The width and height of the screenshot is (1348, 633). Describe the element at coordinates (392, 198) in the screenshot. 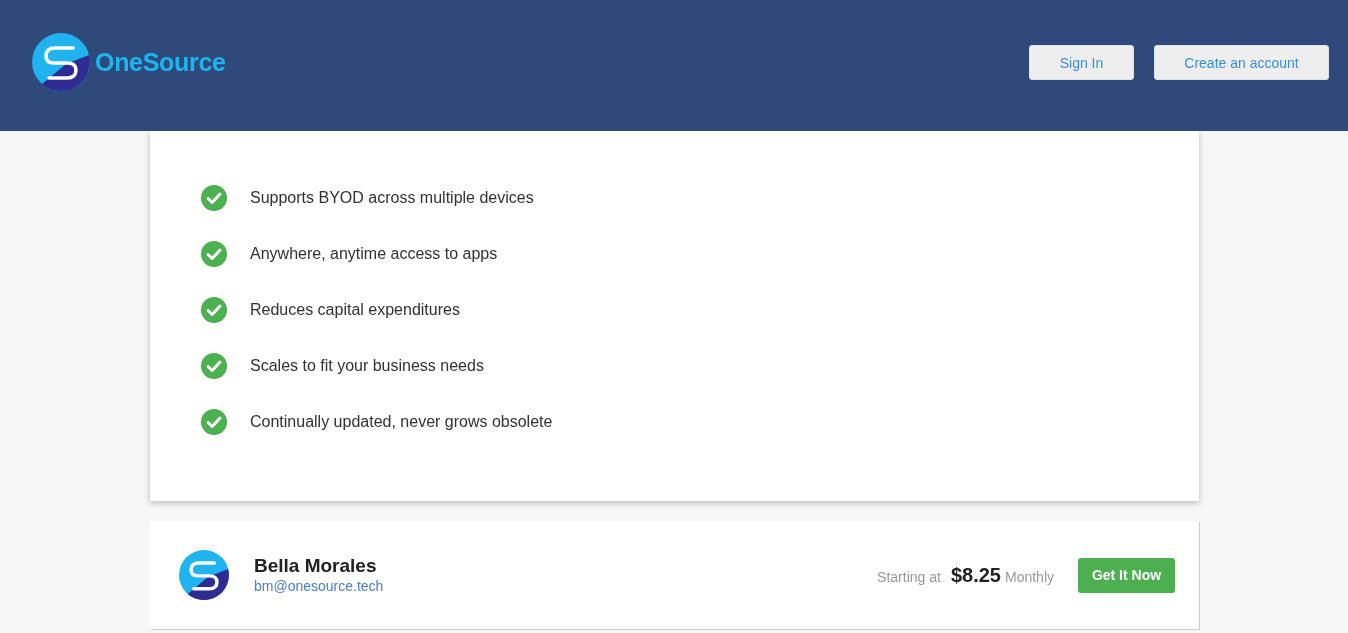

I see `feature-text: Supports BYOD across multiple devices` at that location.